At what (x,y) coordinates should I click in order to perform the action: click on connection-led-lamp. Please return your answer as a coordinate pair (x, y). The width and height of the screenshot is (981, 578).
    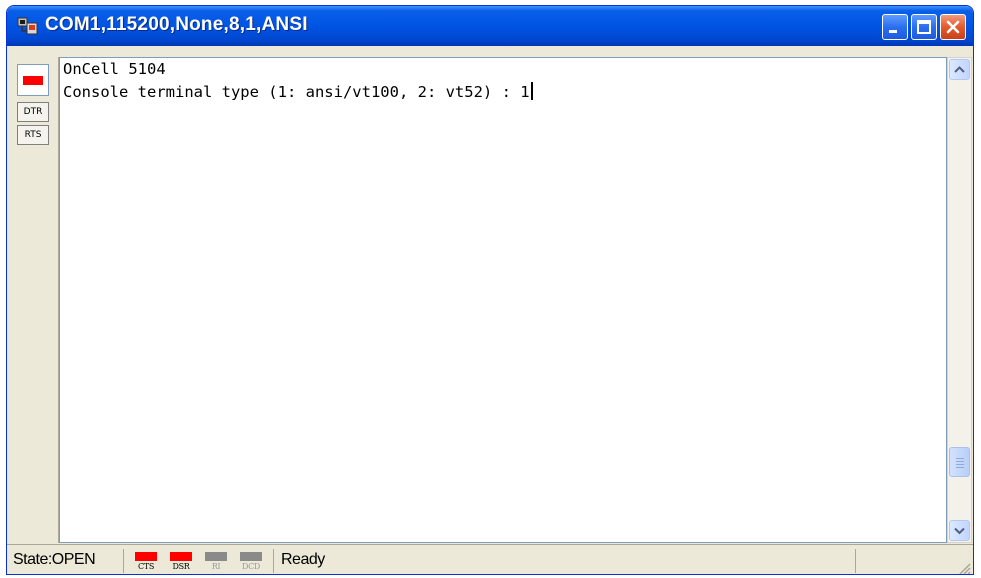
    Looking at the image, I should click on (33, 80).